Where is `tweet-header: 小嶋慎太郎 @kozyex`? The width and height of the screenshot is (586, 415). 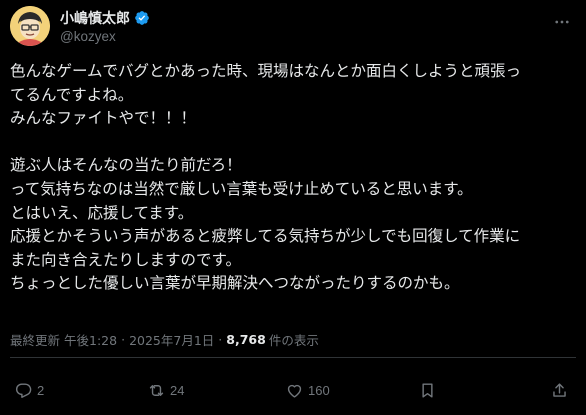
tweet-header: 小嶋慎太郎 @kozyex is located at coordinates (293, 28).